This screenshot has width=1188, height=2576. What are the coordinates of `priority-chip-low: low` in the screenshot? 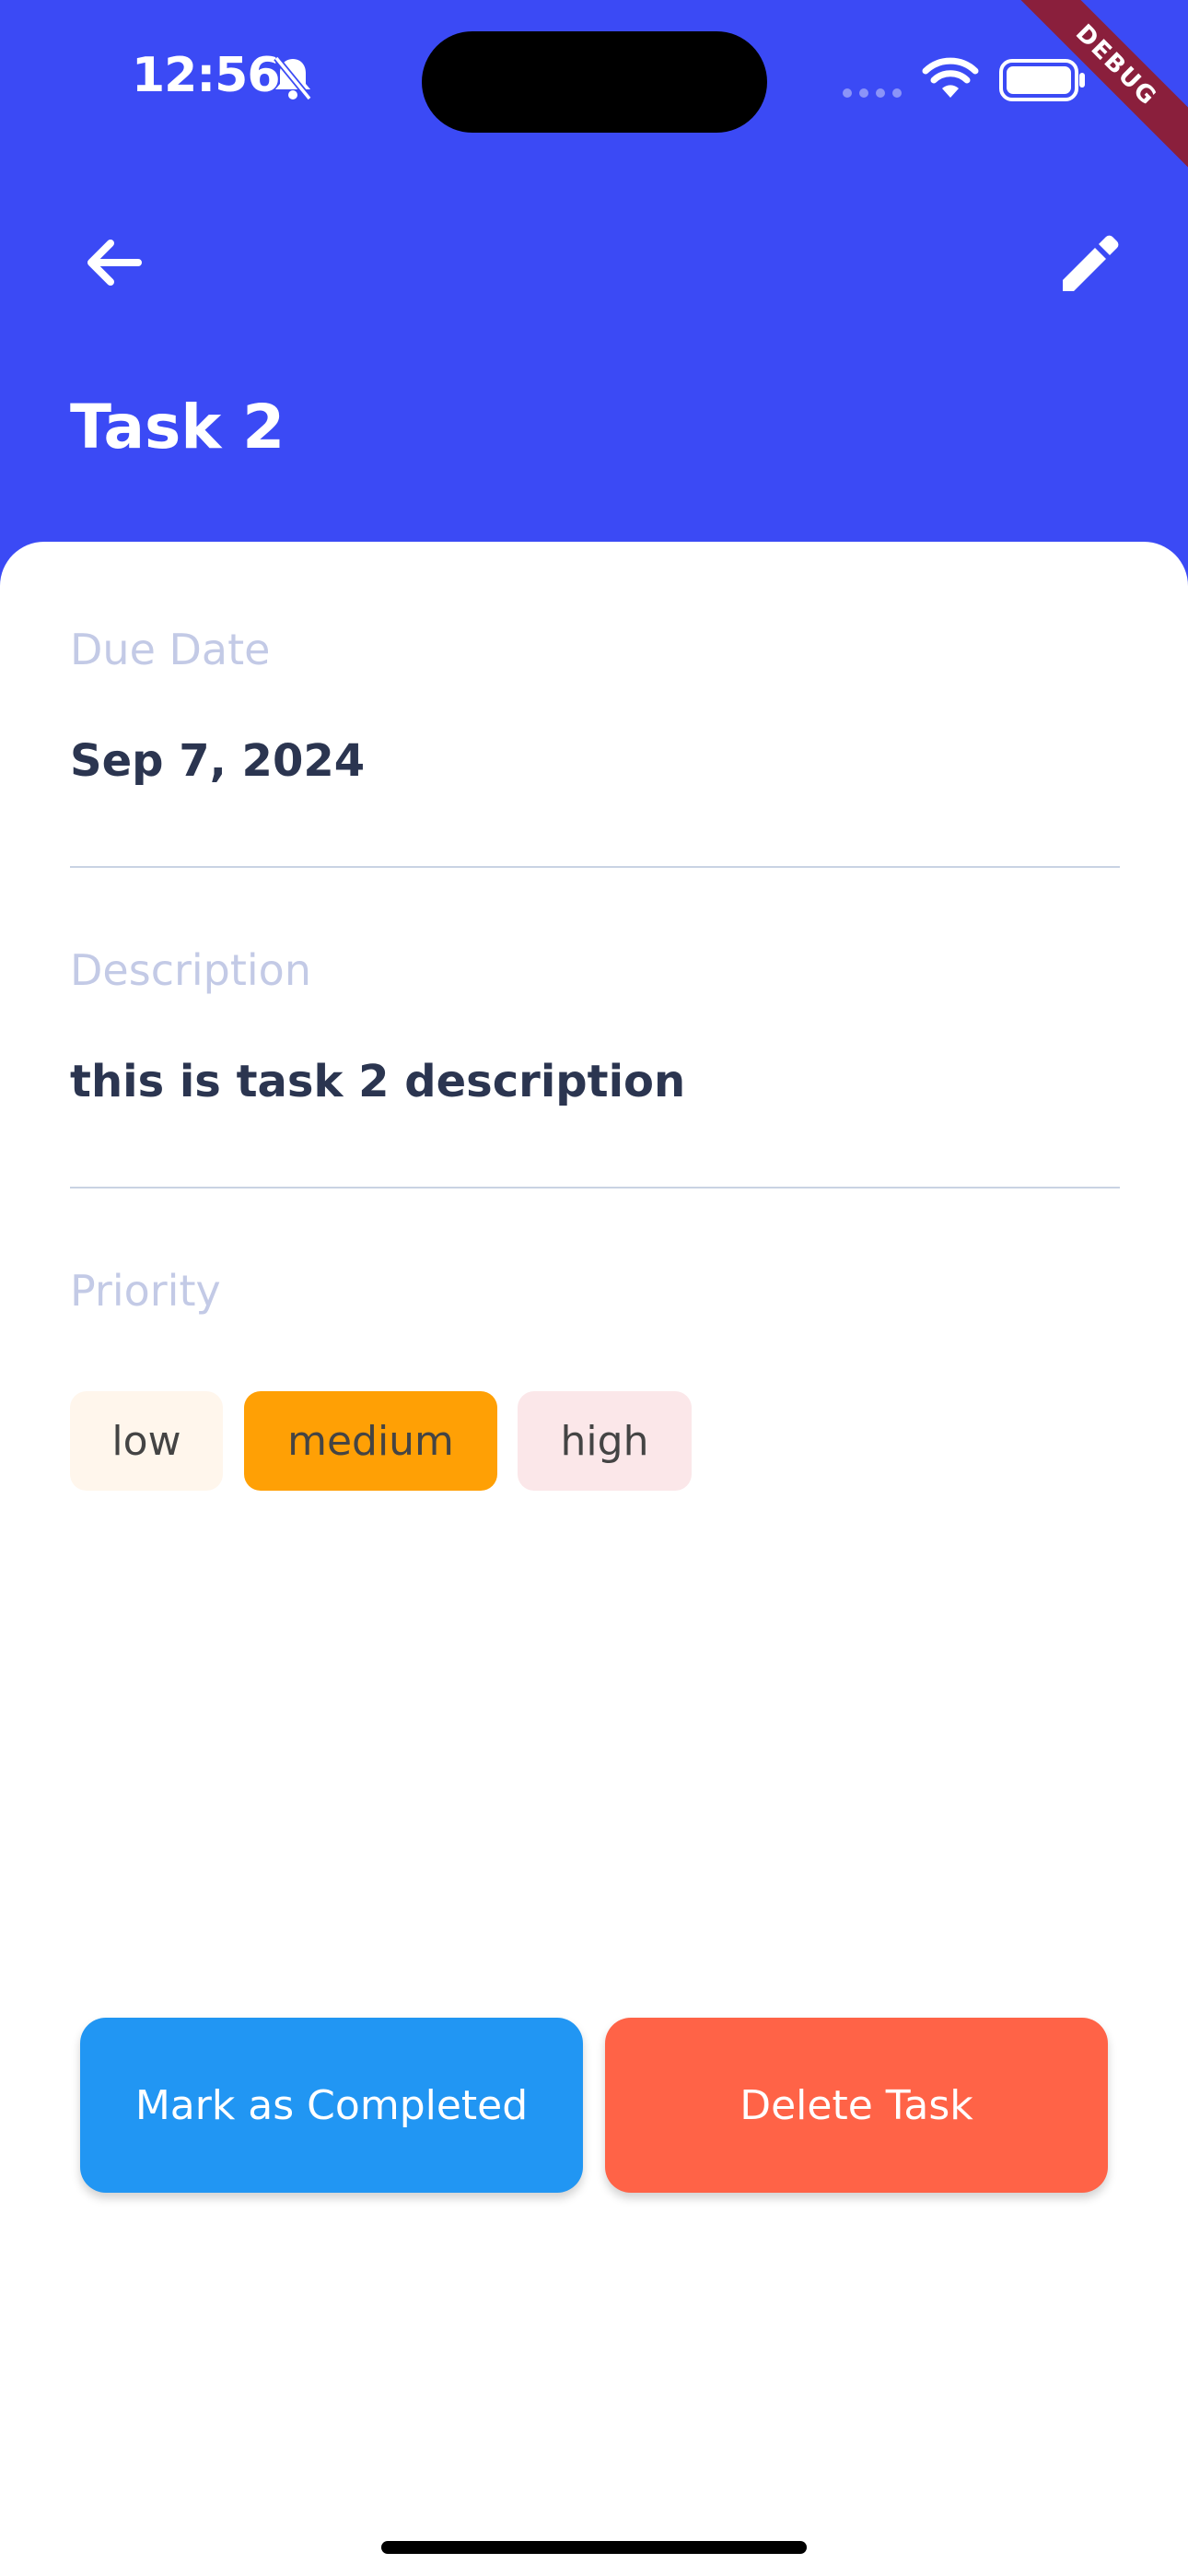 It's located at (146, 1441).